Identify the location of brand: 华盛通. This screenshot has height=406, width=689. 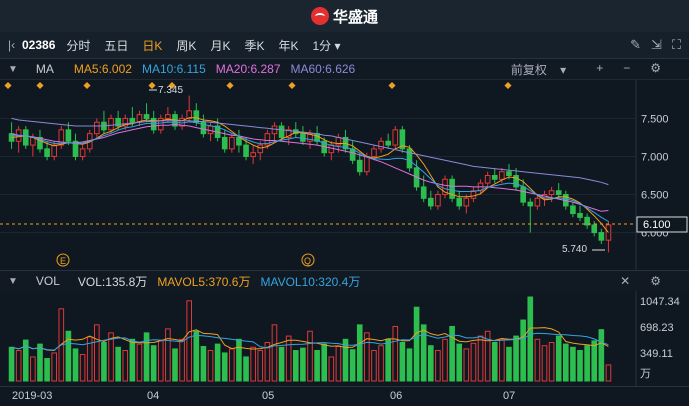
(344, 16).